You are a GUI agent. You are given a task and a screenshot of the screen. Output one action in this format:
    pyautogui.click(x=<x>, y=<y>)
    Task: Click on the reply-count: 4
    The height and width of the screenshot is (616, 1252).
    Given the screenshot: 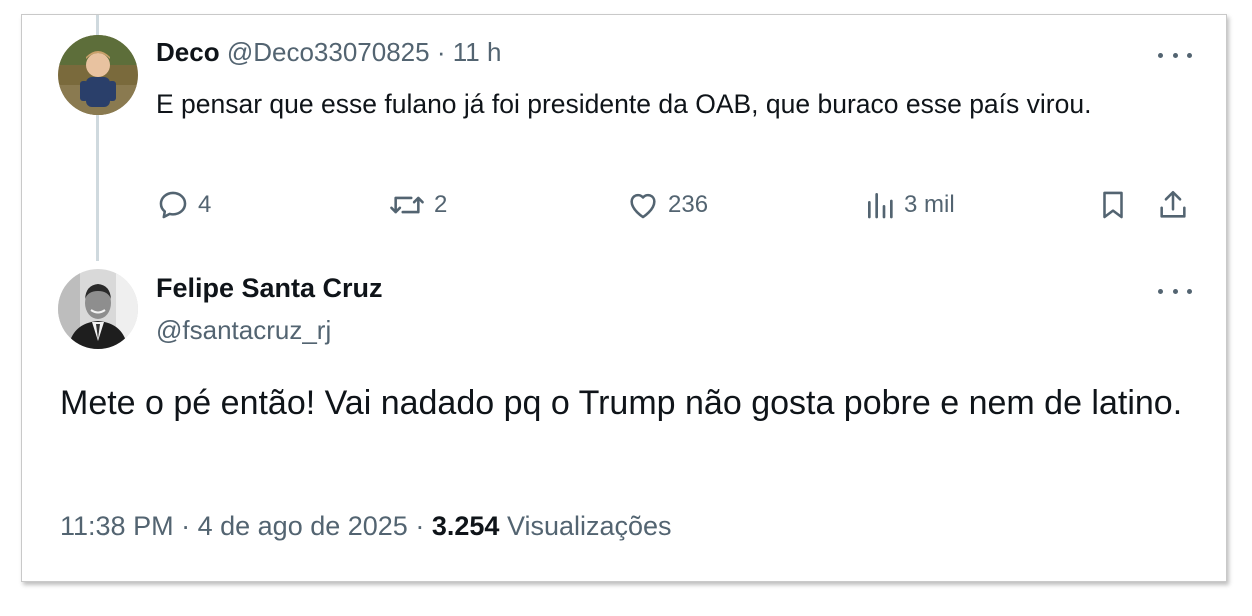 What is the action you would take?
    pyautogui.click(x=205, y=204)
    